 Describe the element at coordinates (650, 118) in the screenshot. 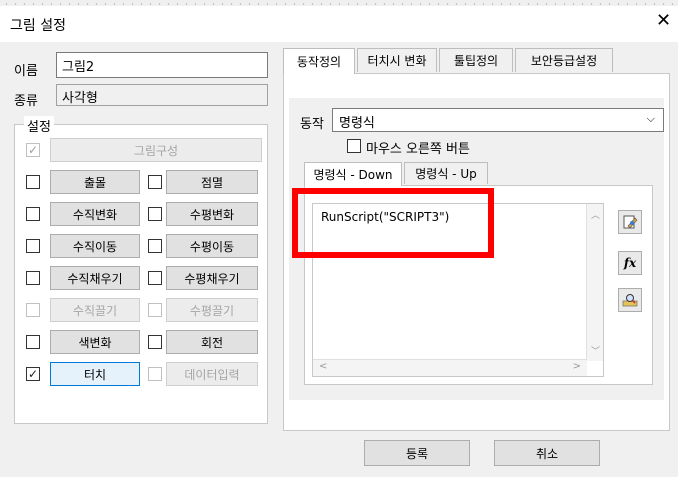

I see `chevron-down-icon: ⌵` at that location.